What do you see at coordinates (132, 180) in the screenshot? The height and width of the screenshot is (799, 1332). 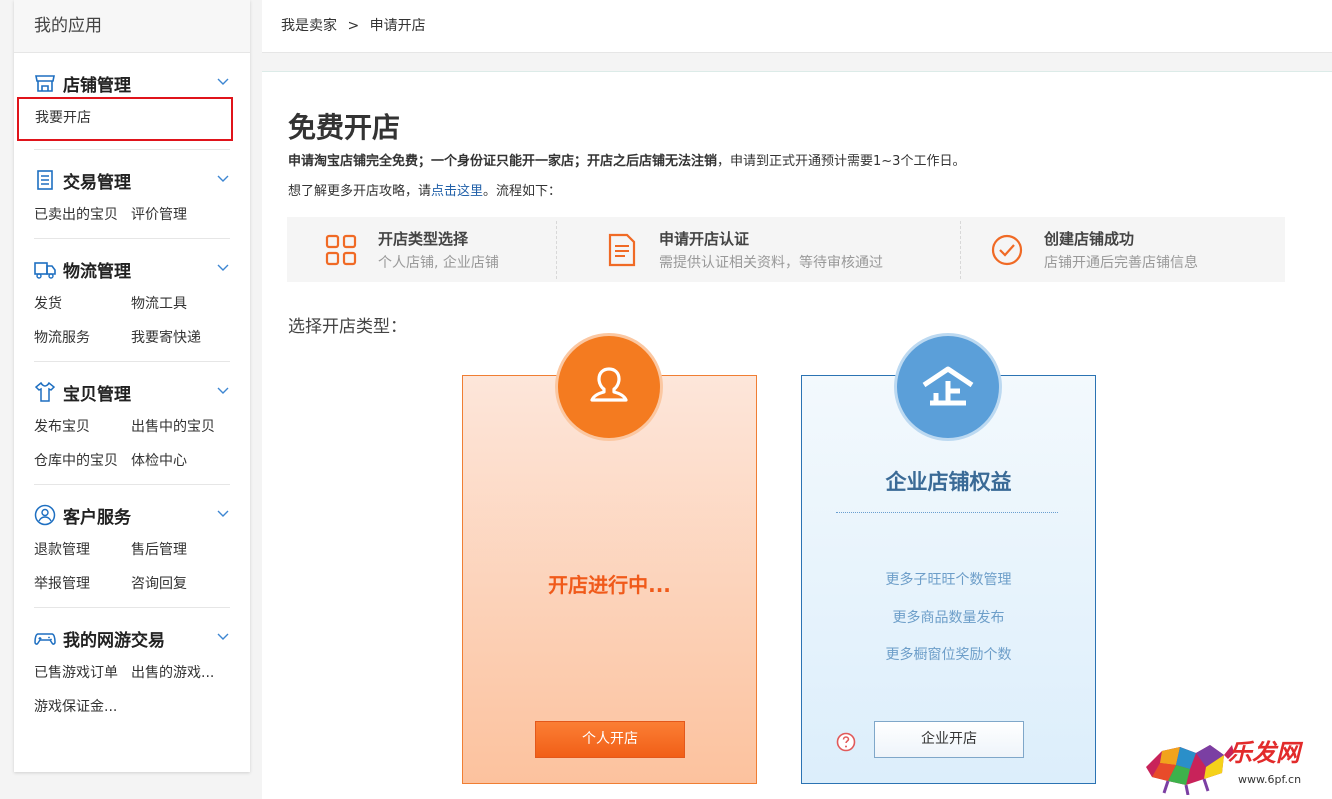 I see `section-header-trade: 交易管理` at bounding box center [132, 180].